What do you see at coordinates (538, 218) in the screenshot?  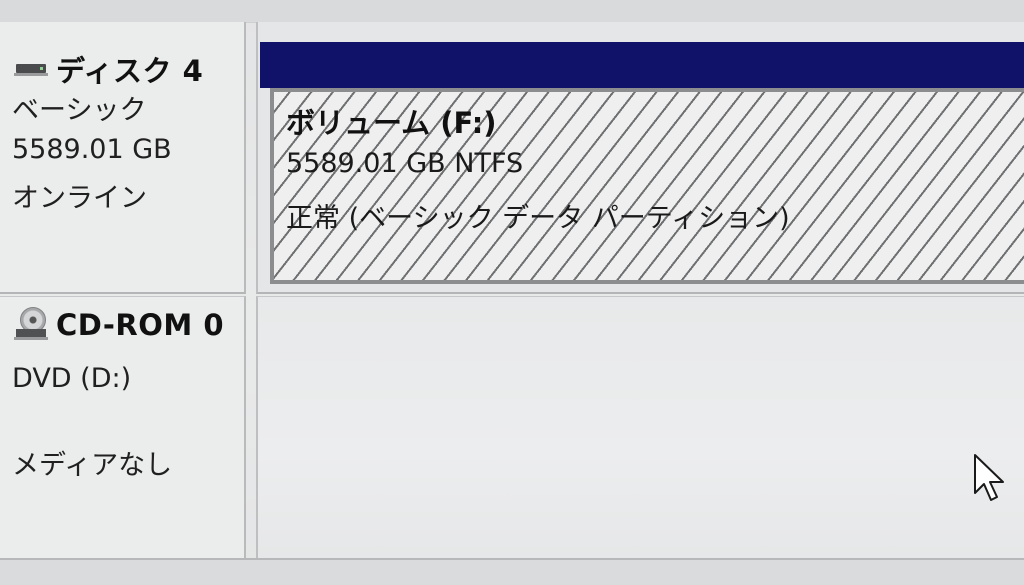 I see `volume-status: 正常 (ベーシック データ パーティション)` at bounding box center [538, 218].